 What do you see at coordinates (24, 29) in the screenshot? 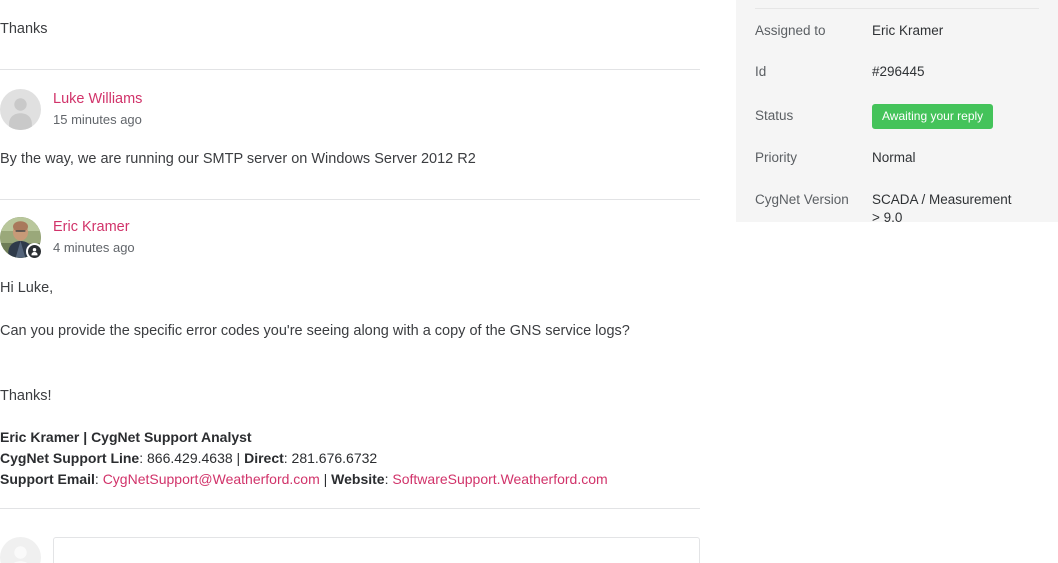
I see `message-text: Thanks` at bounding box center [24, 29].